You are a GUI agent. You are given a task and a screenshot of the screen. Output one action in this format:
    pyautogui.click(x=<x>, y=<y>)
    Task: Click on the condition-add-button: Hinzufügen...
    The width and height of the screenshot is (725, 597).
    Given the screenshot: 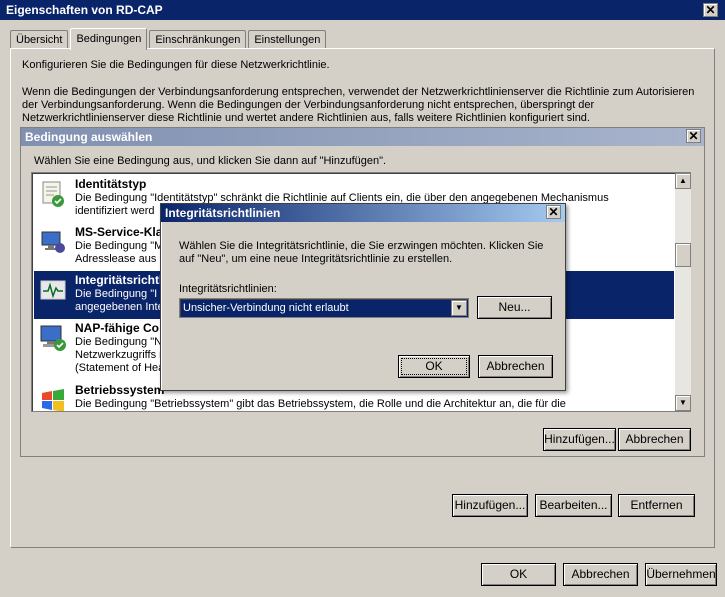 What is the action you would take?
    pyautogui.click(x=579, y=439)
    